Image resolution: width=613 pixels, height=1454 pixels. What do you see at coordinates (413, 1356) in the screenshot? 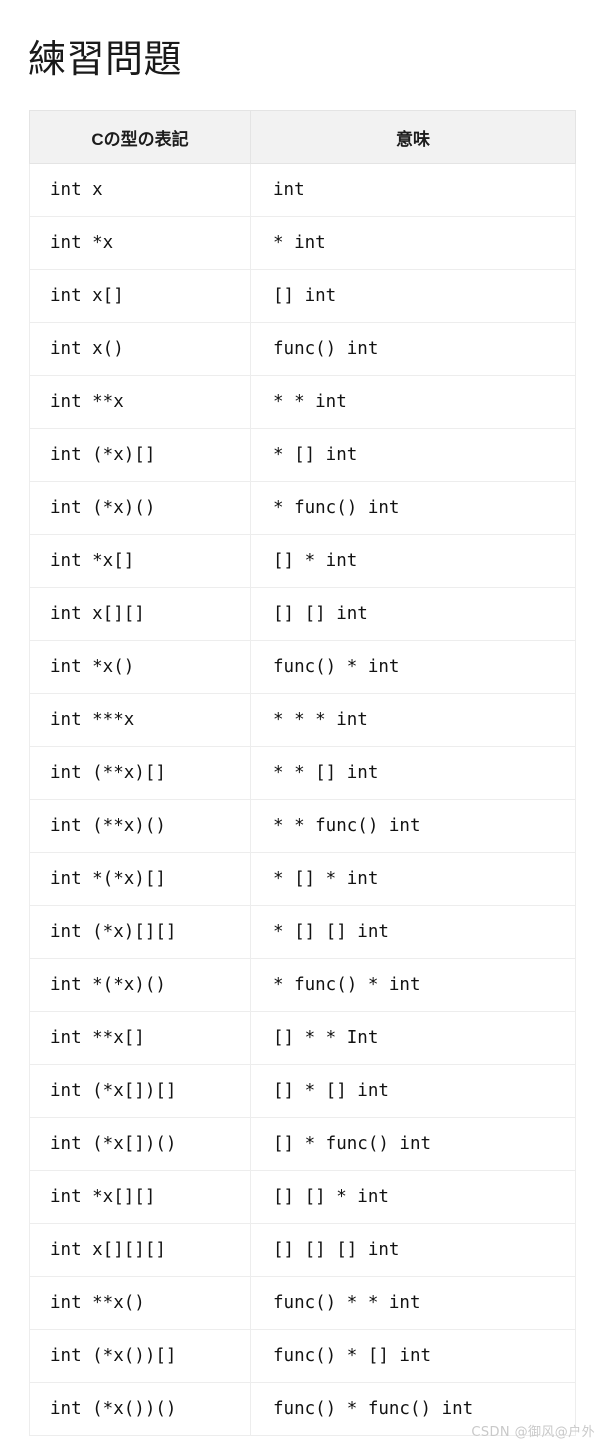
I see `cell-meaning: func() * [] int` at bounding box center [413, 1356].